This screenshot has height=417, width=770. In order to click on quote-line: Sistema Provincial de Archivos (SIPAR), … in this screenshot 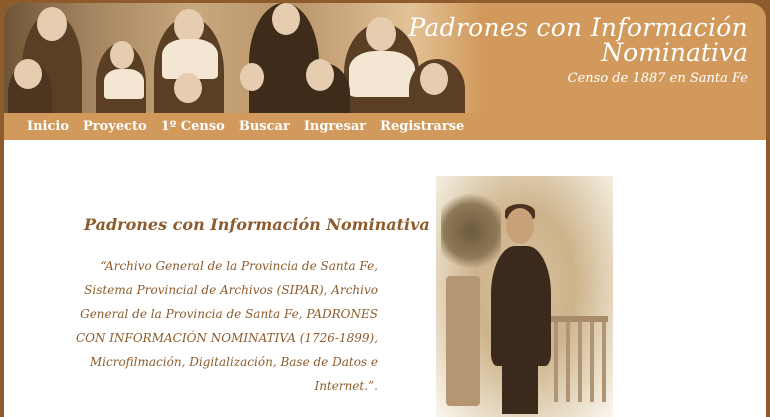, I will do `click(231, 290)`.